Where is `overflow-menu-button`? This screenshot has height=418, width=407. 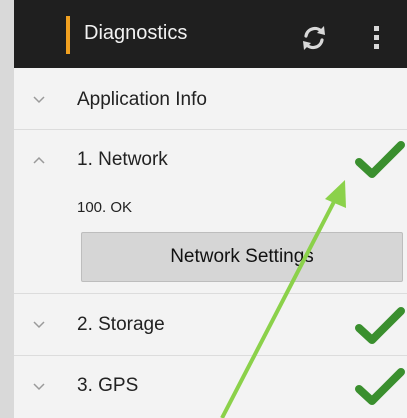
overflow-menu-button is located at coordinates (376, 38).